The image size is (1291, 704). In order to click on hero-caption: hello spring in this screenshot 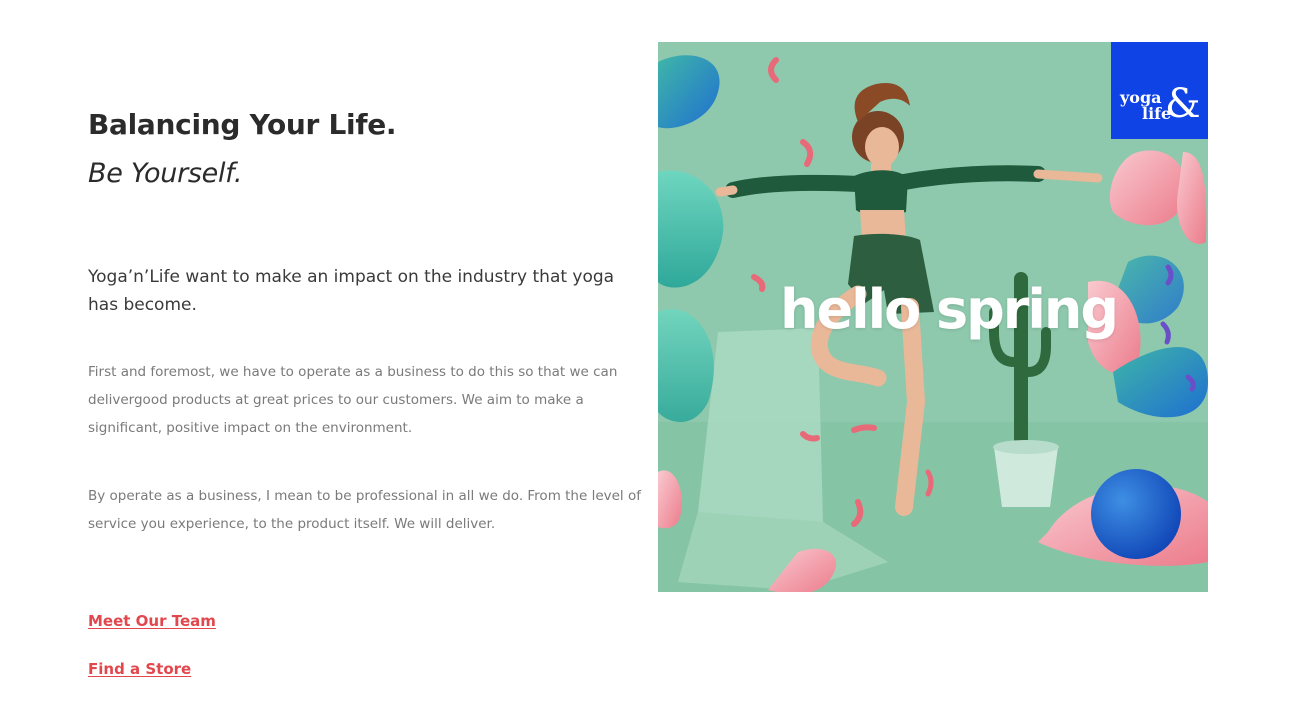, I will do `click(949, 309)`.